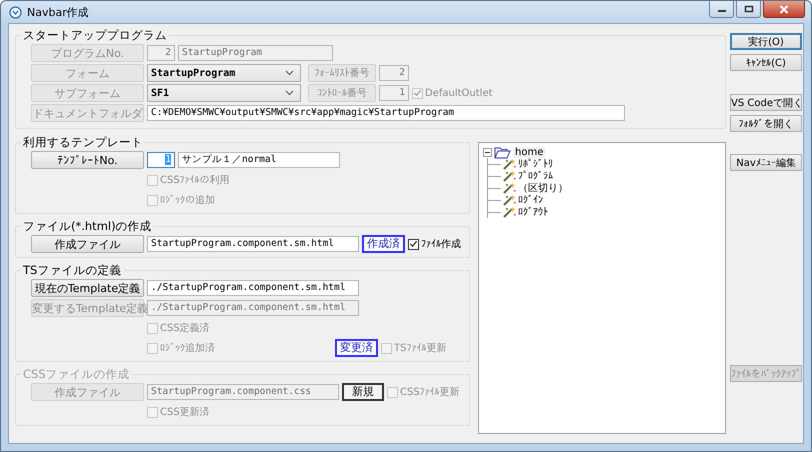  I want to click on section-title: CSSファイルの作成, so click(76, 374).